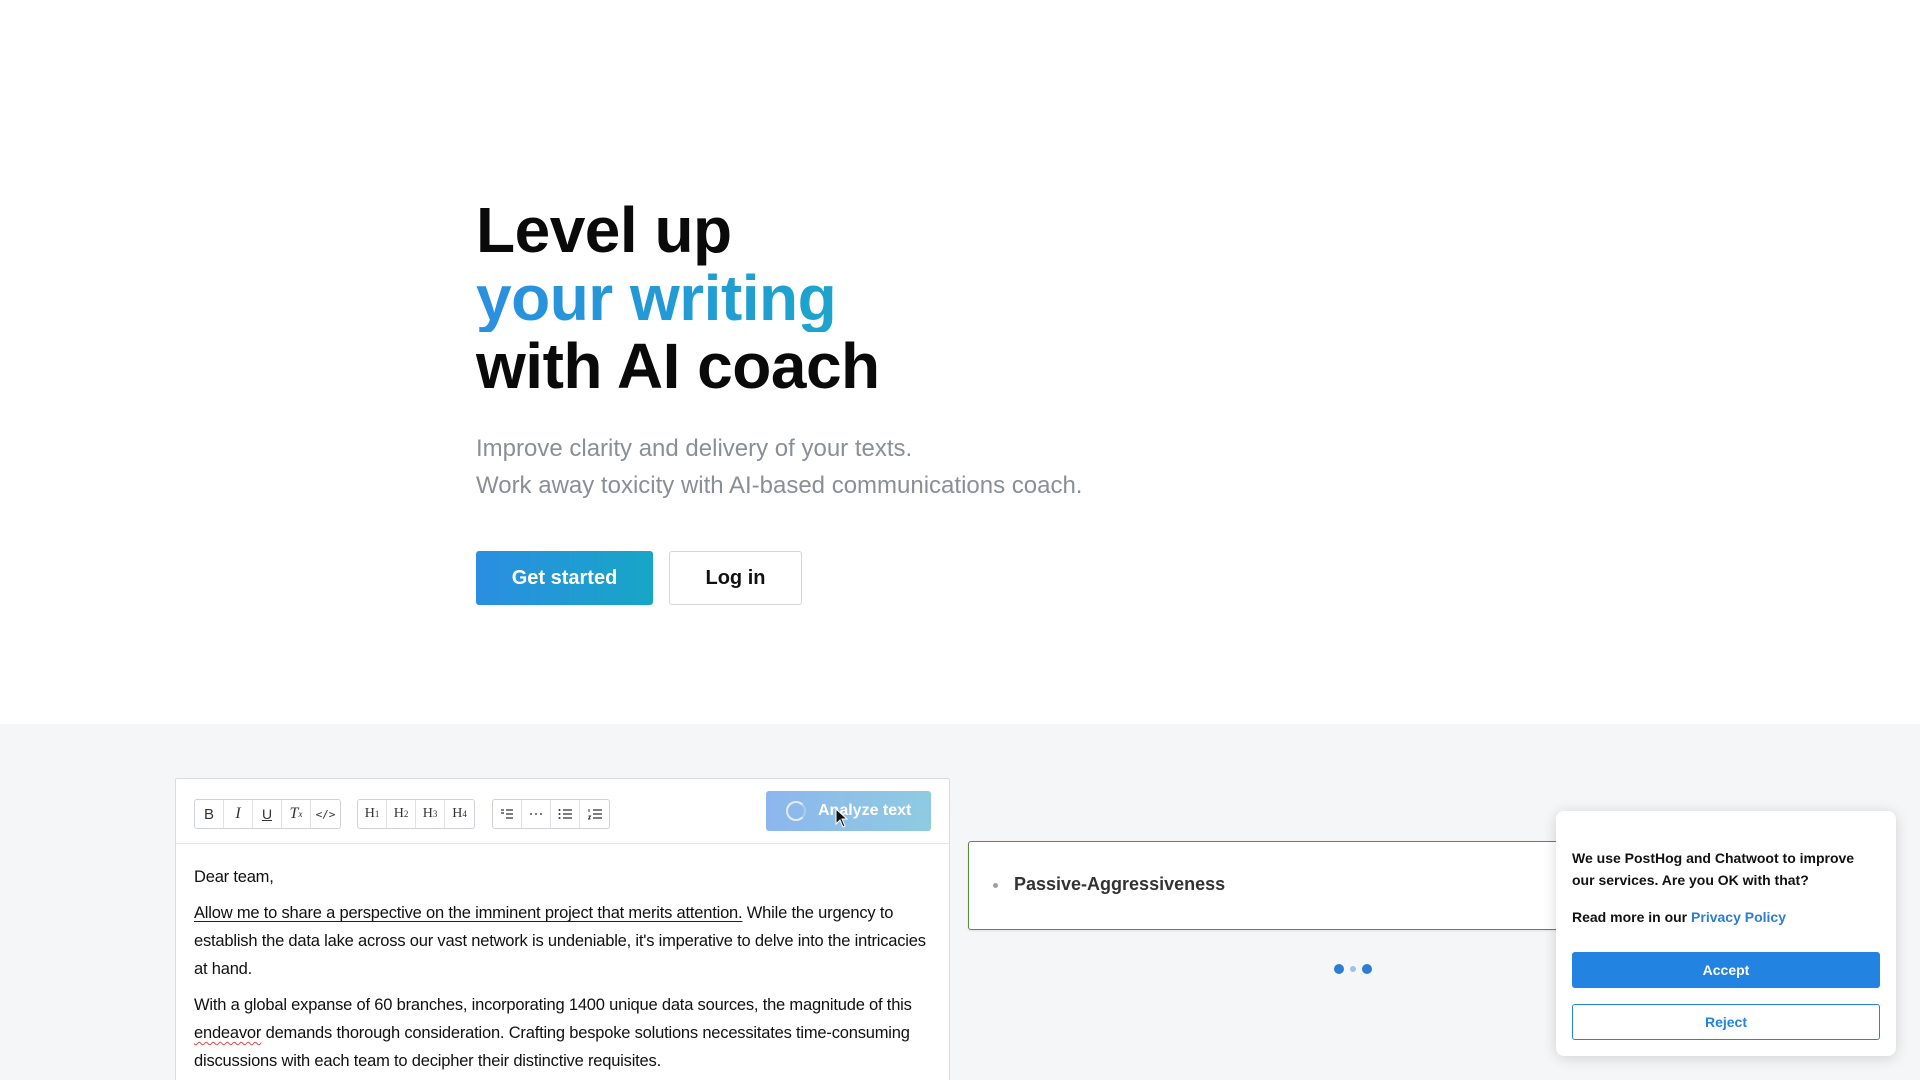 The height and width of the screenshot is (1080, 1920). I want to click on privacy-policy-link: Privacy Policy, so click(1738, 917).